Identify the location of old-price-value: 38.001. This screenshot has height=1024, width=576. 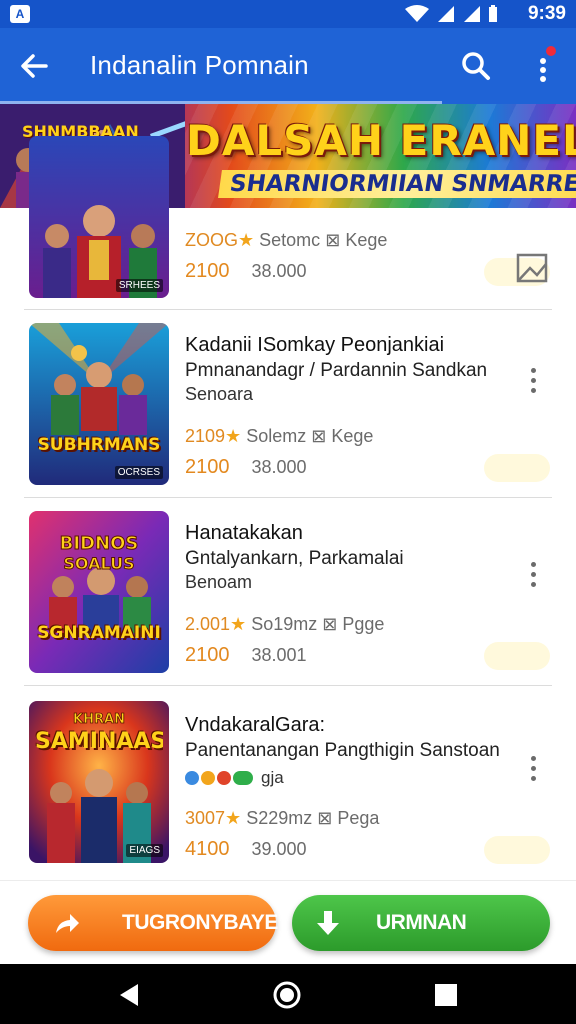
(279, 655).